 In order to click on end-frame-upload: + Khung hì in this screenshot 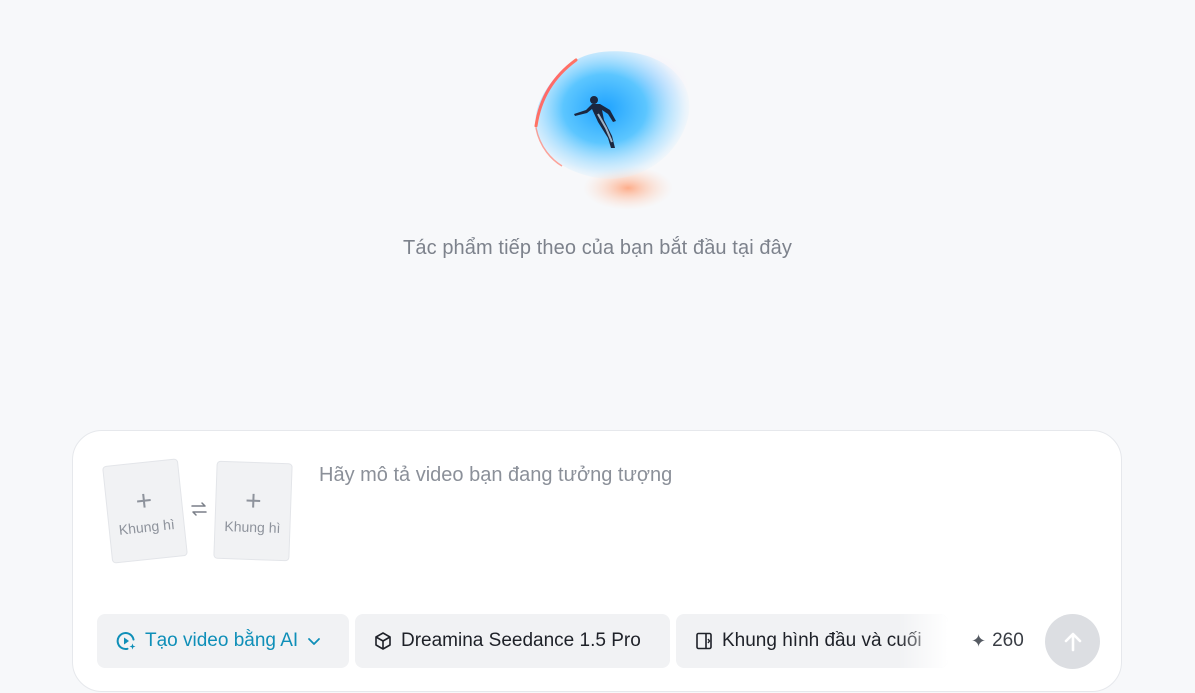, I will do `click(253, 511)`.